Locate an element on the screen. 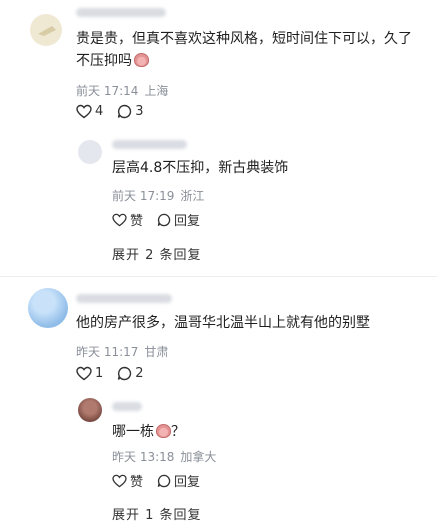 This screenshot has width=437, height=531. divider is located at coordinates (218, 276).